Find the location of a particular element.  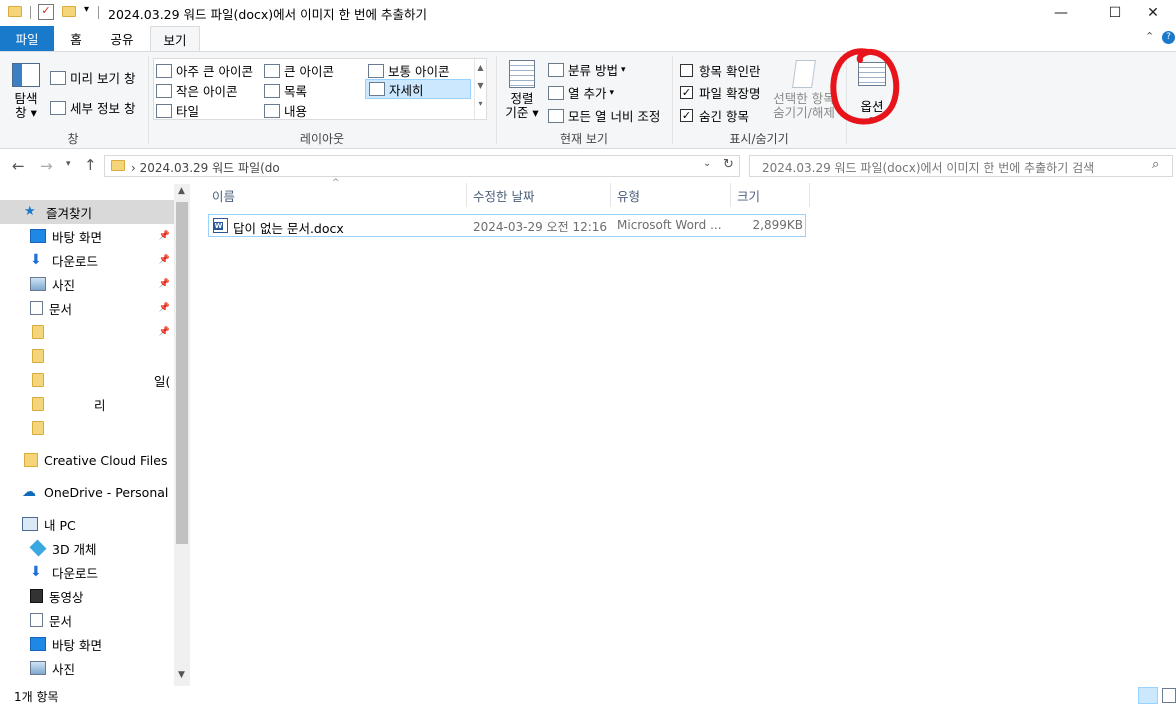

nav-pane-button: 탐색 창 ▾ is located at coordinates (26, 92).